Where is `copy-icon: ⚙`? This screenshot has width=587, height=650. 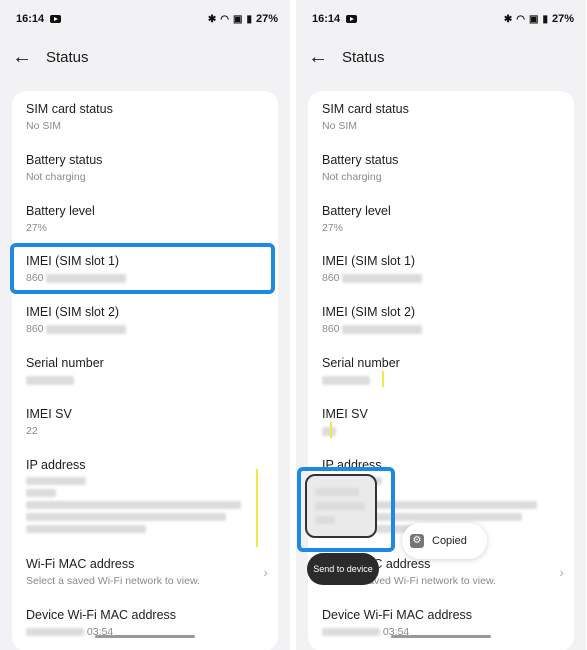 copy-icon: ⚙ is located at coordinates (417, 541).